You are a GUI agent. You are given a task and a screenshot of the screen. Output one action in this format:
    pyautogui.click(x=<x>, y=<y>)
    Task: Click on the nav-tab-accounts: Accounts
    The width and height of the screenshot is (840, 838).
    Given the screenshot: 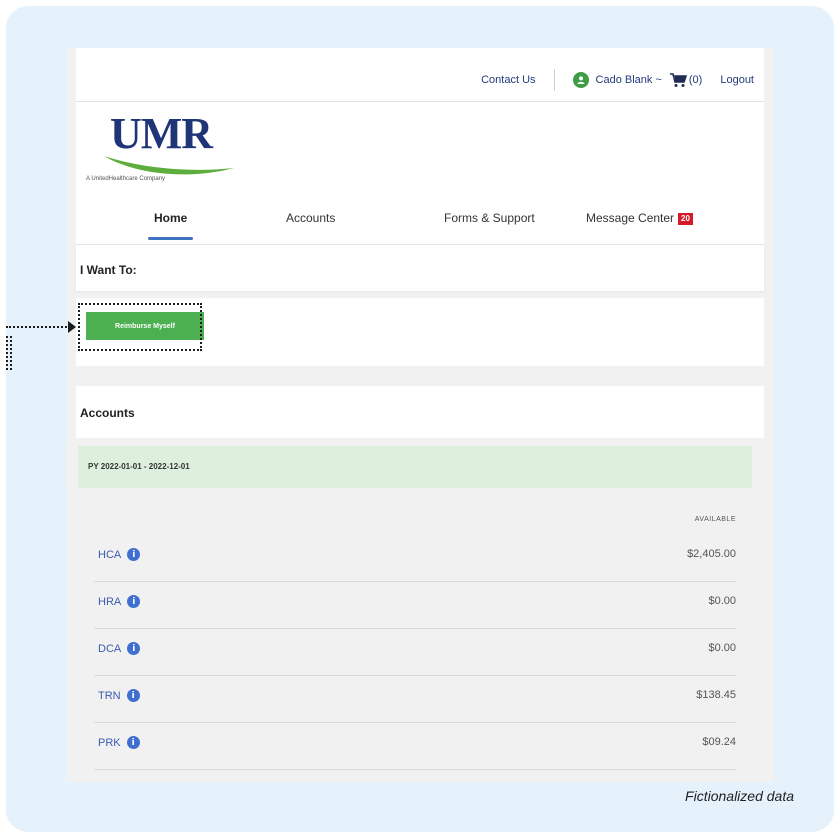 What is the action you would take?
    pyautogui.click(x=310, y=224)
    